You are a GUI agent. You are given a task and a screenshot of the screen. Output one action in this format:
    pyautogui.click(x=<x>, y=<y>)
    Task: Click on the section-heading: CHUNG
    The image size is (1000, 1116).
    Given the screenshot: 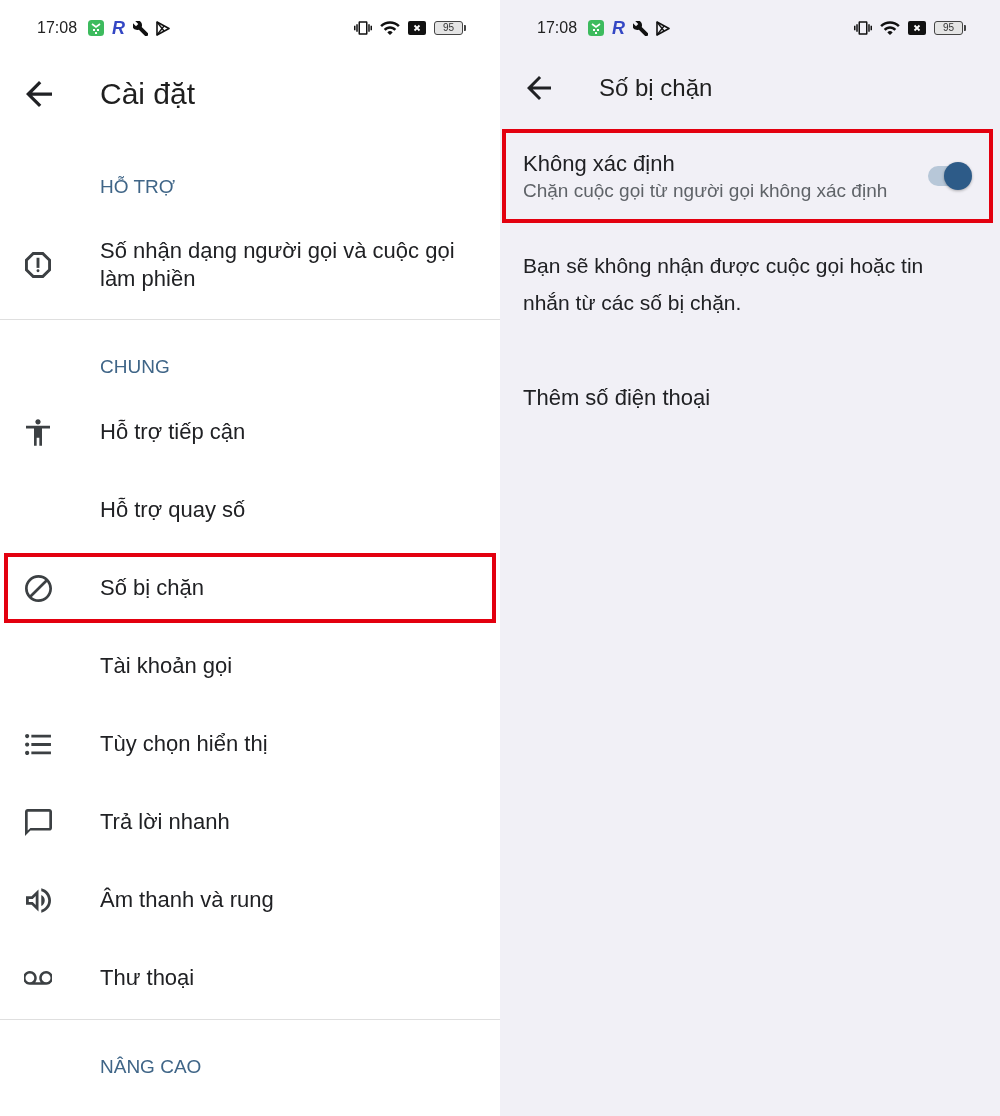 What is the action you would take?
    pyautogui.click(x=135, y=367)
    